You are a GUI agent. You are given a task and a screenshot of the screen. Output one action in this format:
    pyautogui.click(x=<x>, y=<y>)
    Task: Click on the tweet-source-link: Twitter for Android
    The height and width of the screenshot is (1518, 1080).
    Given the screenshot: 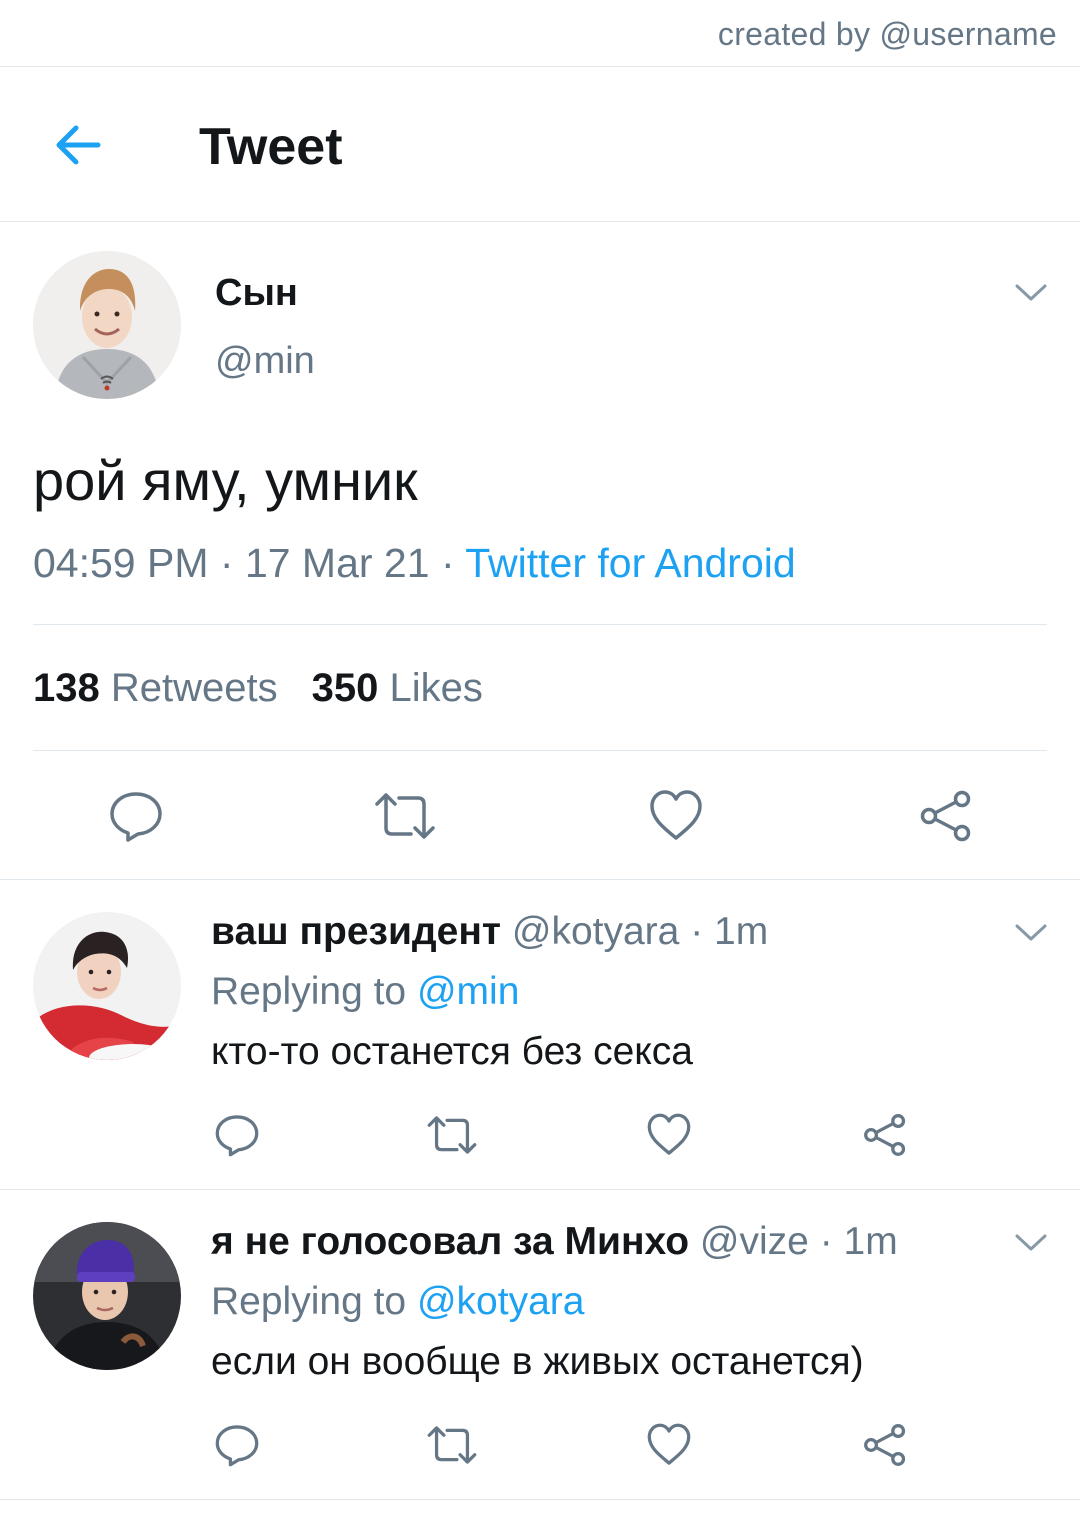 What is the action you would take?
    pyautogui.click(x=630, y=563)
    